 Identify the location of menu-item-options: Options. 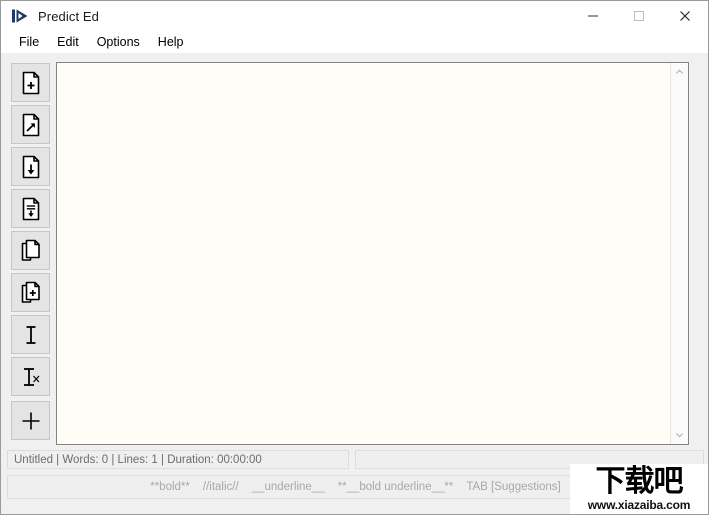
(118, 42).